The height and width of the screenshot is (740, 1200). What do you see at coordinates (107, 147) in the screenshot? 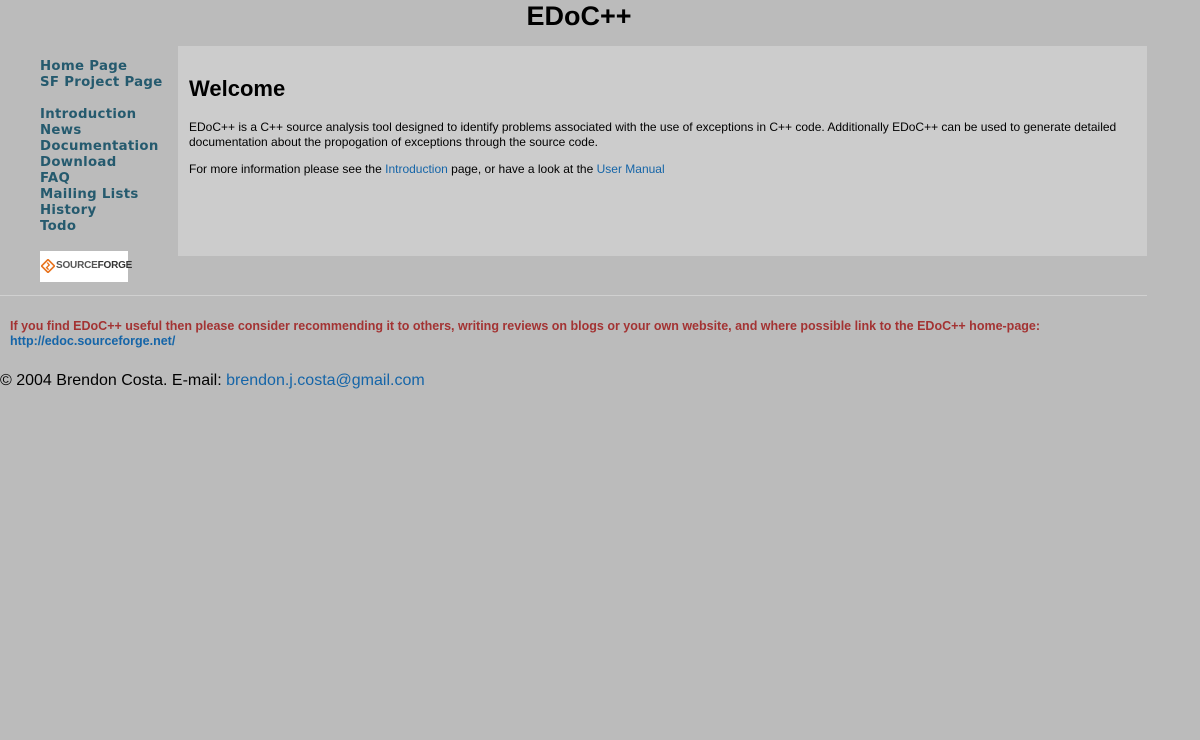
I see `nav-link-documentation: Documentation` at bounding box center [107, 147].